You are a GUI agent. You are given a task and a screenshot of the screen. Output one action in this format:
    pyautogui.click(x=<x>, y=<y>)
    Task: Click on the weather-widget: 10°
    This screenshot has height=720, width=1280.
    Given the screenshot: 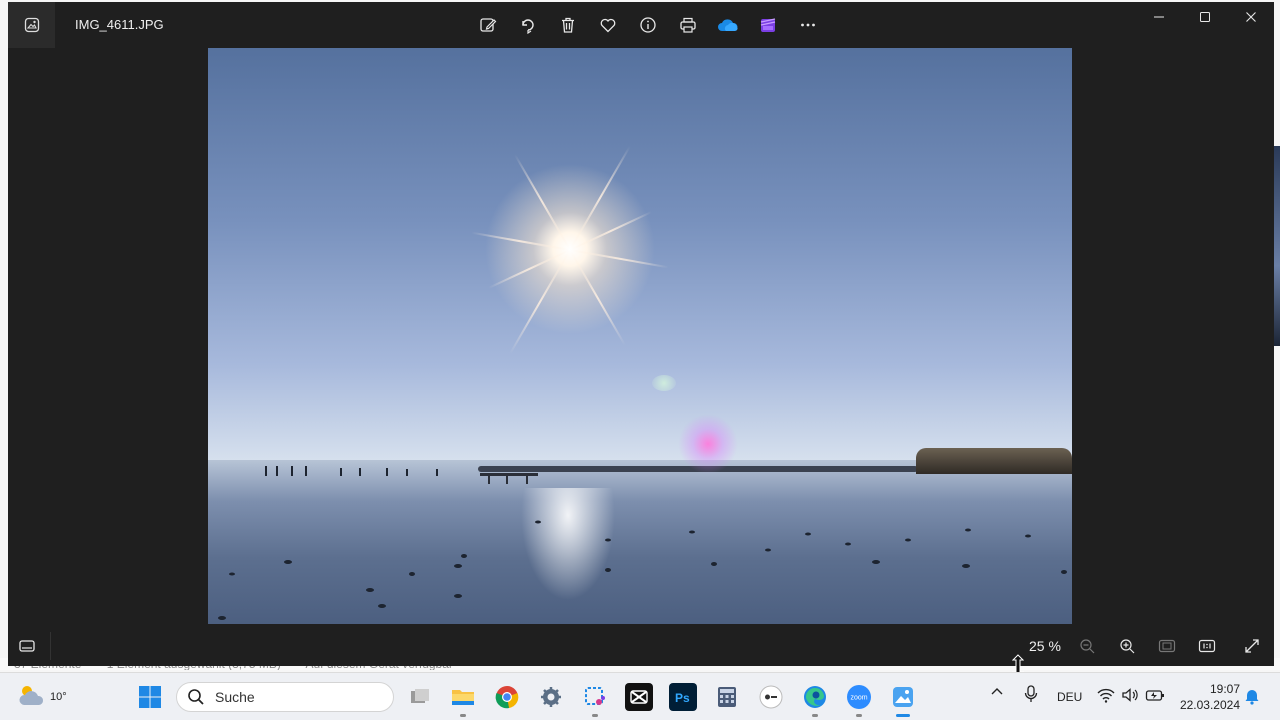 What is the action you would take?
    pyautogui.click(x=42, y=697)
    